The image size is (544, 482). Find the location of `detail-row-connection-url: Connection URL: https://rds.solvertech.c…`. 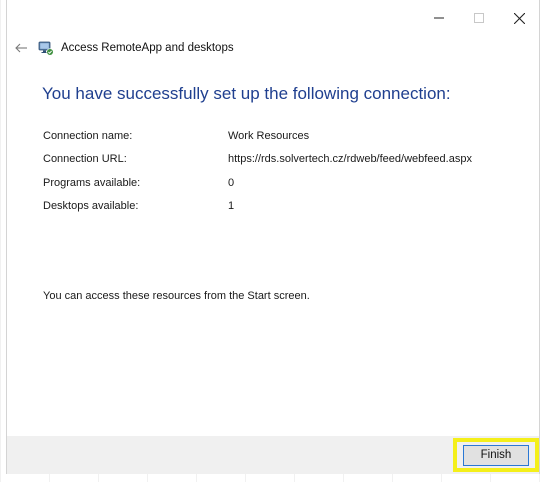

detail-row-connection-url: Connection URL: https://rds.solvertech.c… is located at coordinates (257, 160).